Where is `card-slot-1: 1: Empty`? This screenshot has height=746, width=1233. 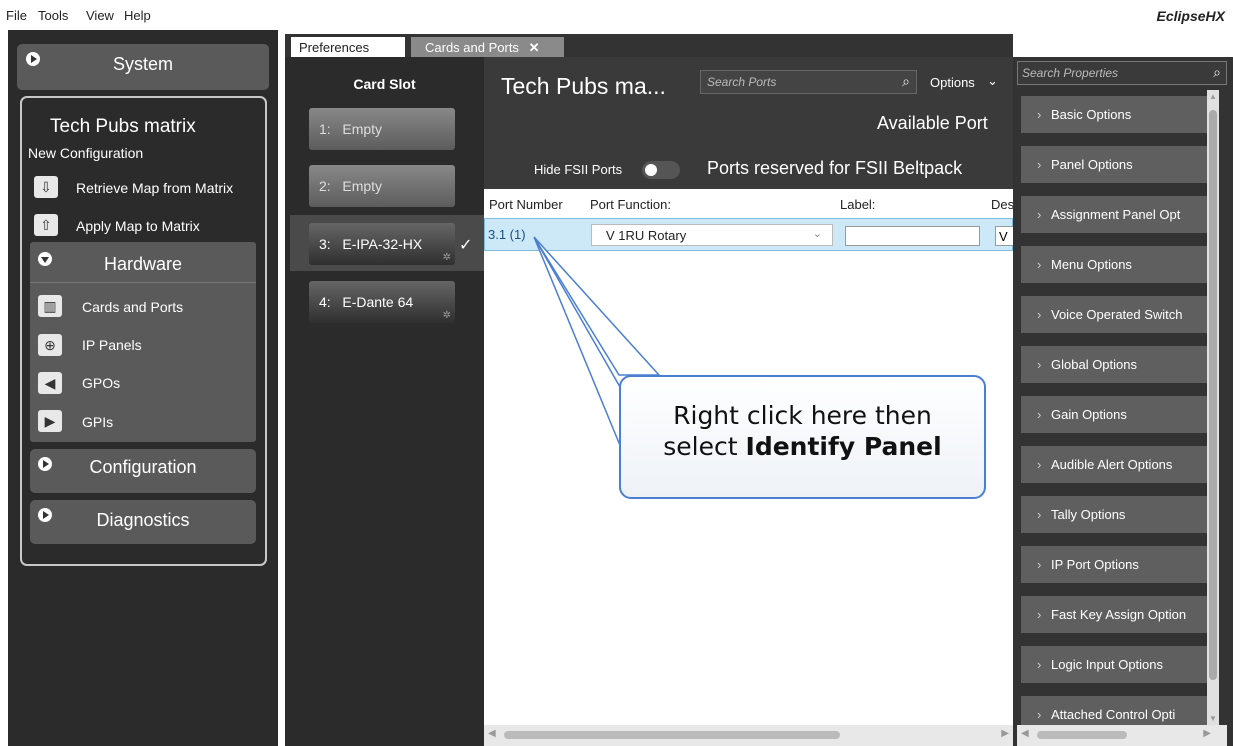 card-slot-1: 1: Empty is located at coordinates (382, 129).